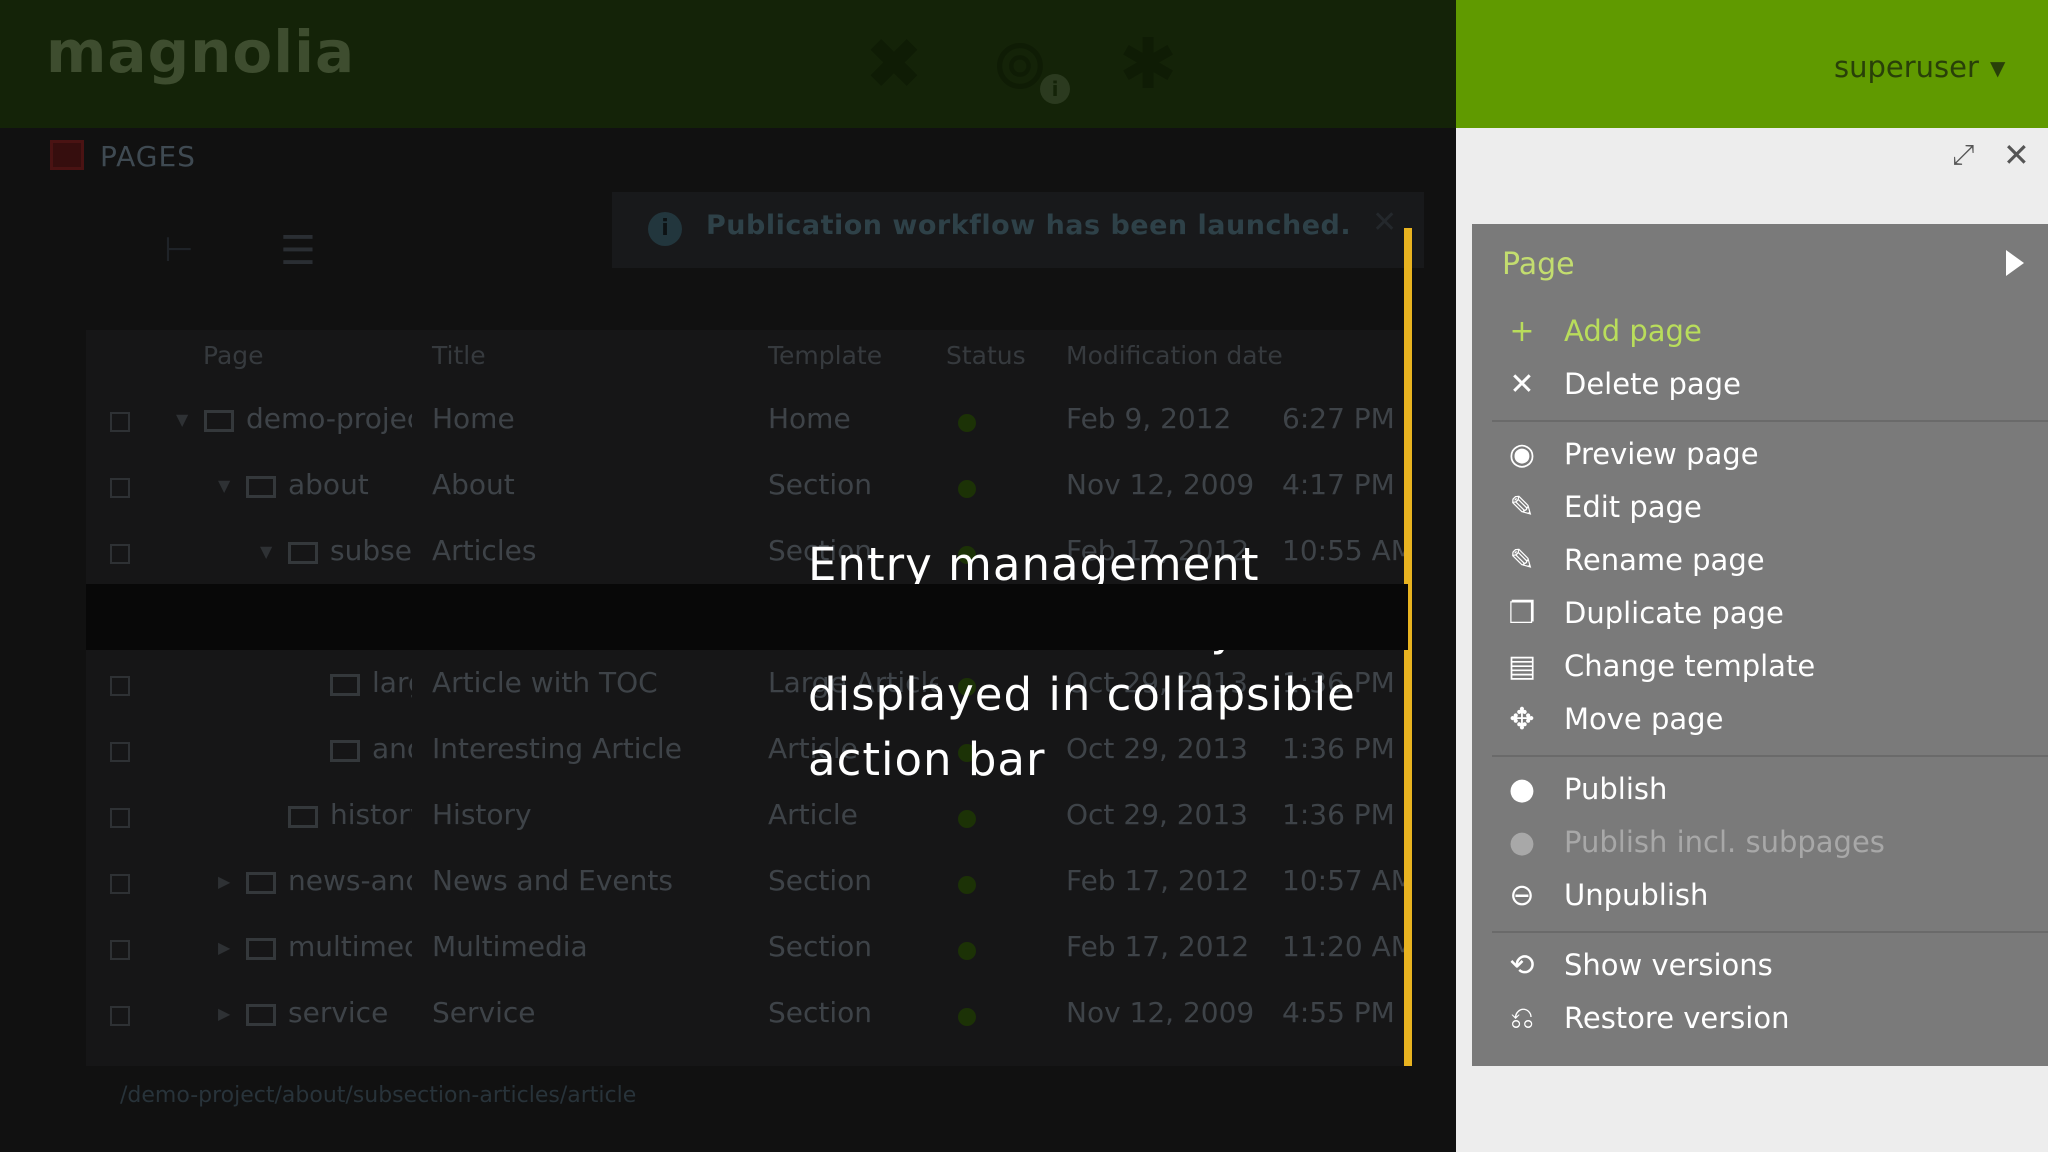 This screenshot has height=1152, width=2048. I want to click on cross-arrows-icon: ✖, so click(894, 64).